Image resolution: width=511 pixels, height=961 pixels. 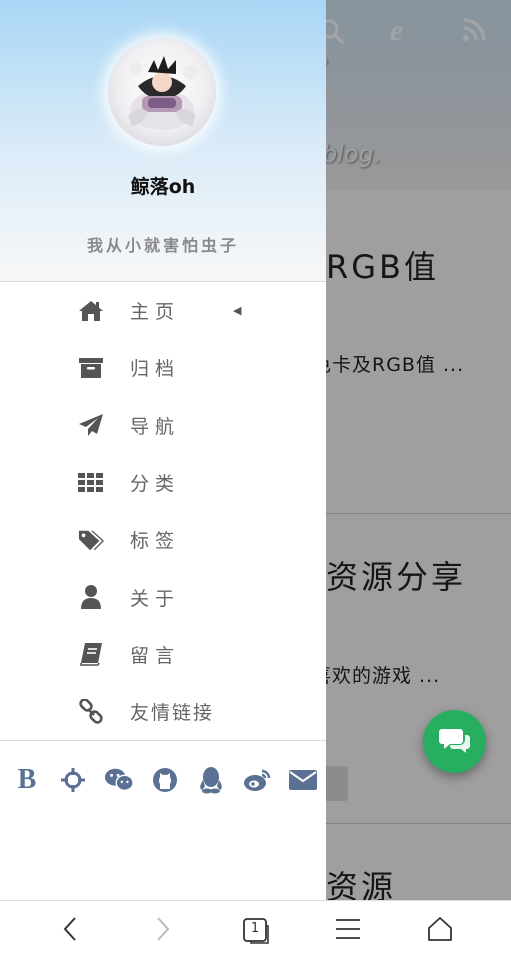 I want to click on forward-icon, so click(x=163, y=931).